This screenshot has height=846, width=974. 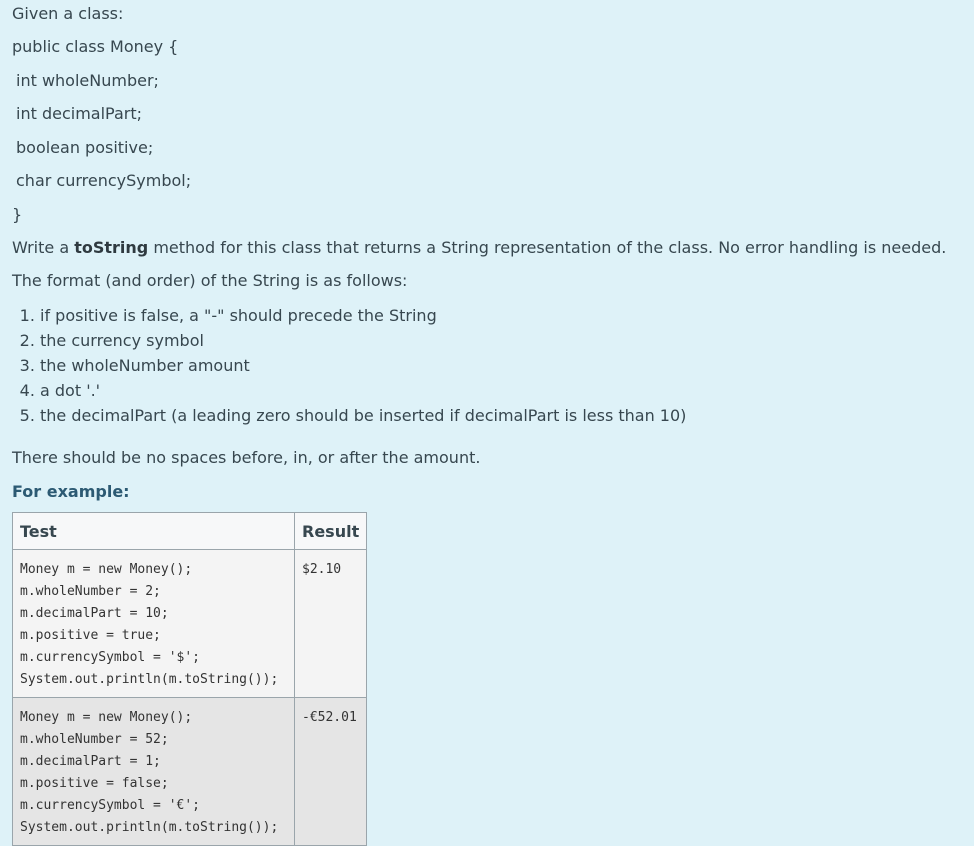 What do you see at coordinates (43, 247) in the screenshot?
I see `task-pre: Write a` at bounding box center [43, 247].